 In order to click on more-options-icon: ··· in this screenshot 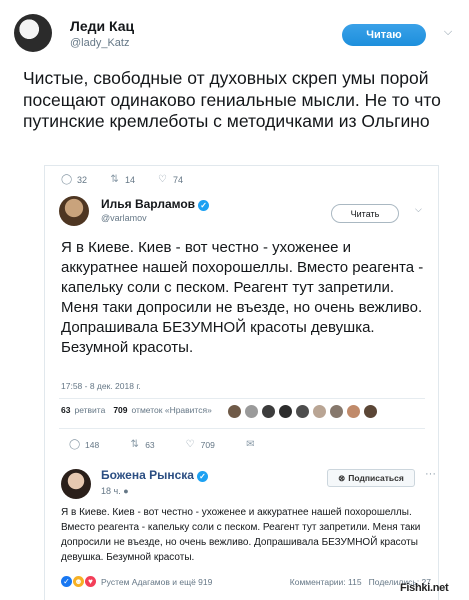, I will do `click(430, 474)`.